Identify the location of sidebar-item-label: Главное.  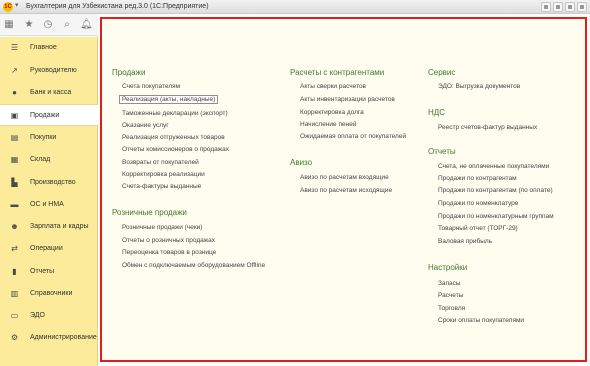
(43, 47).